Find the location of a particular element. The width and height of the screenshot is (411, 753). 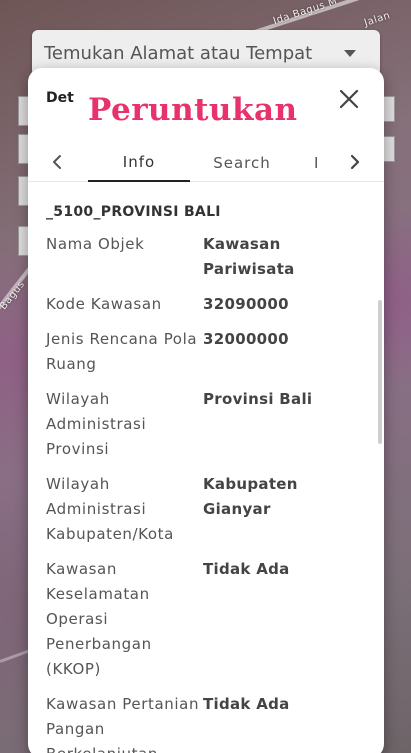

scrollbar is located at coordinates (380, 372).